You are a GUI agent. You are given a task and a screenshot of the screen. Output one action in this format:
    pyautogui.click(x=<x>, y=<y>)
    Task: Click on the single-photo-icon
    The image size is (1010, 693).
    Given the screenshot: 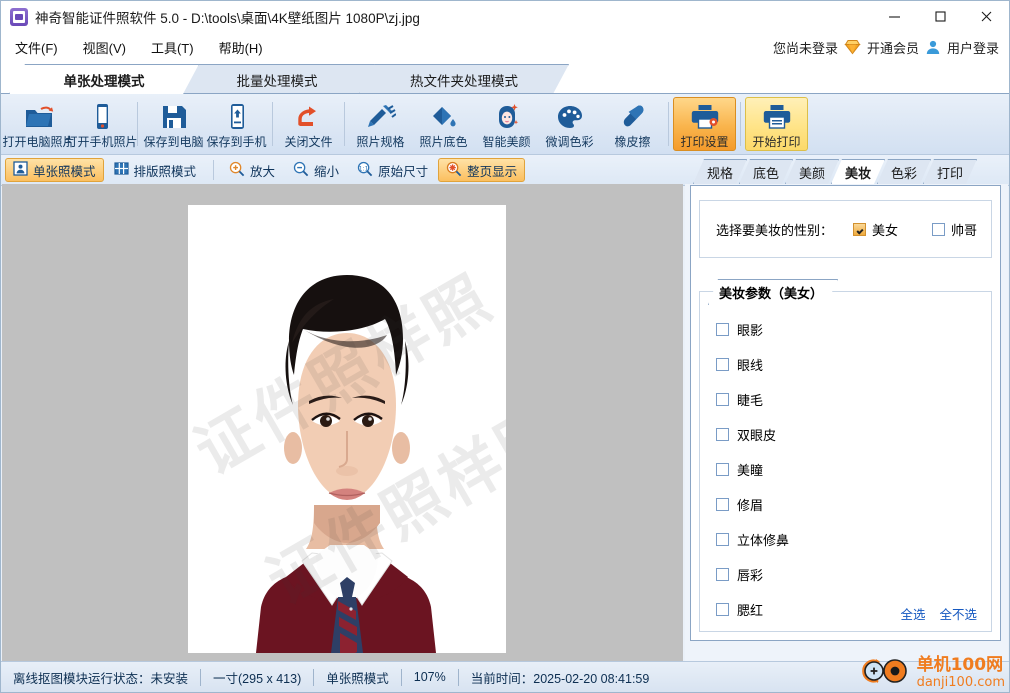 What is the action you would take?
    pyautogui.click(x=20, y=170)
    